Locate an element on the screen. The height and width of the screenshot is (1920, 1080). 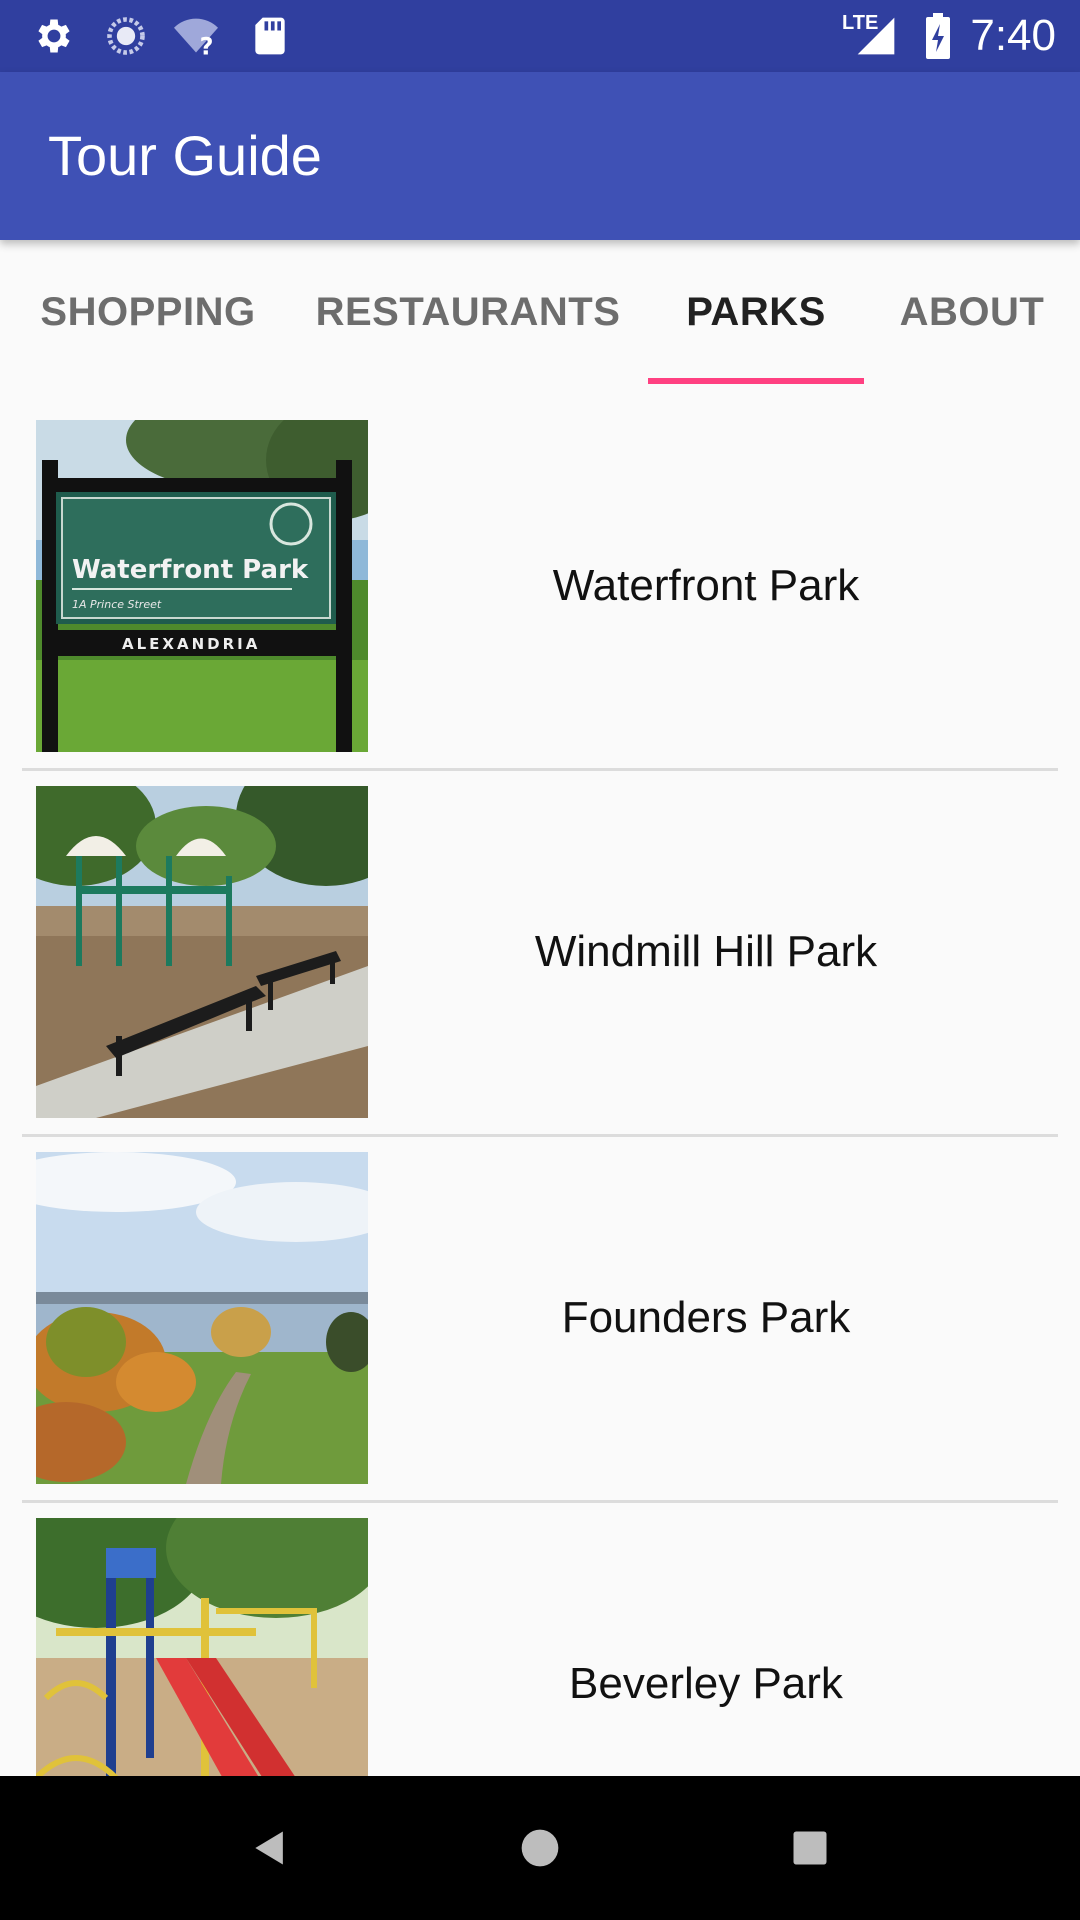
park-name: Windmill Hill Park is located at coordinates (706, 951).